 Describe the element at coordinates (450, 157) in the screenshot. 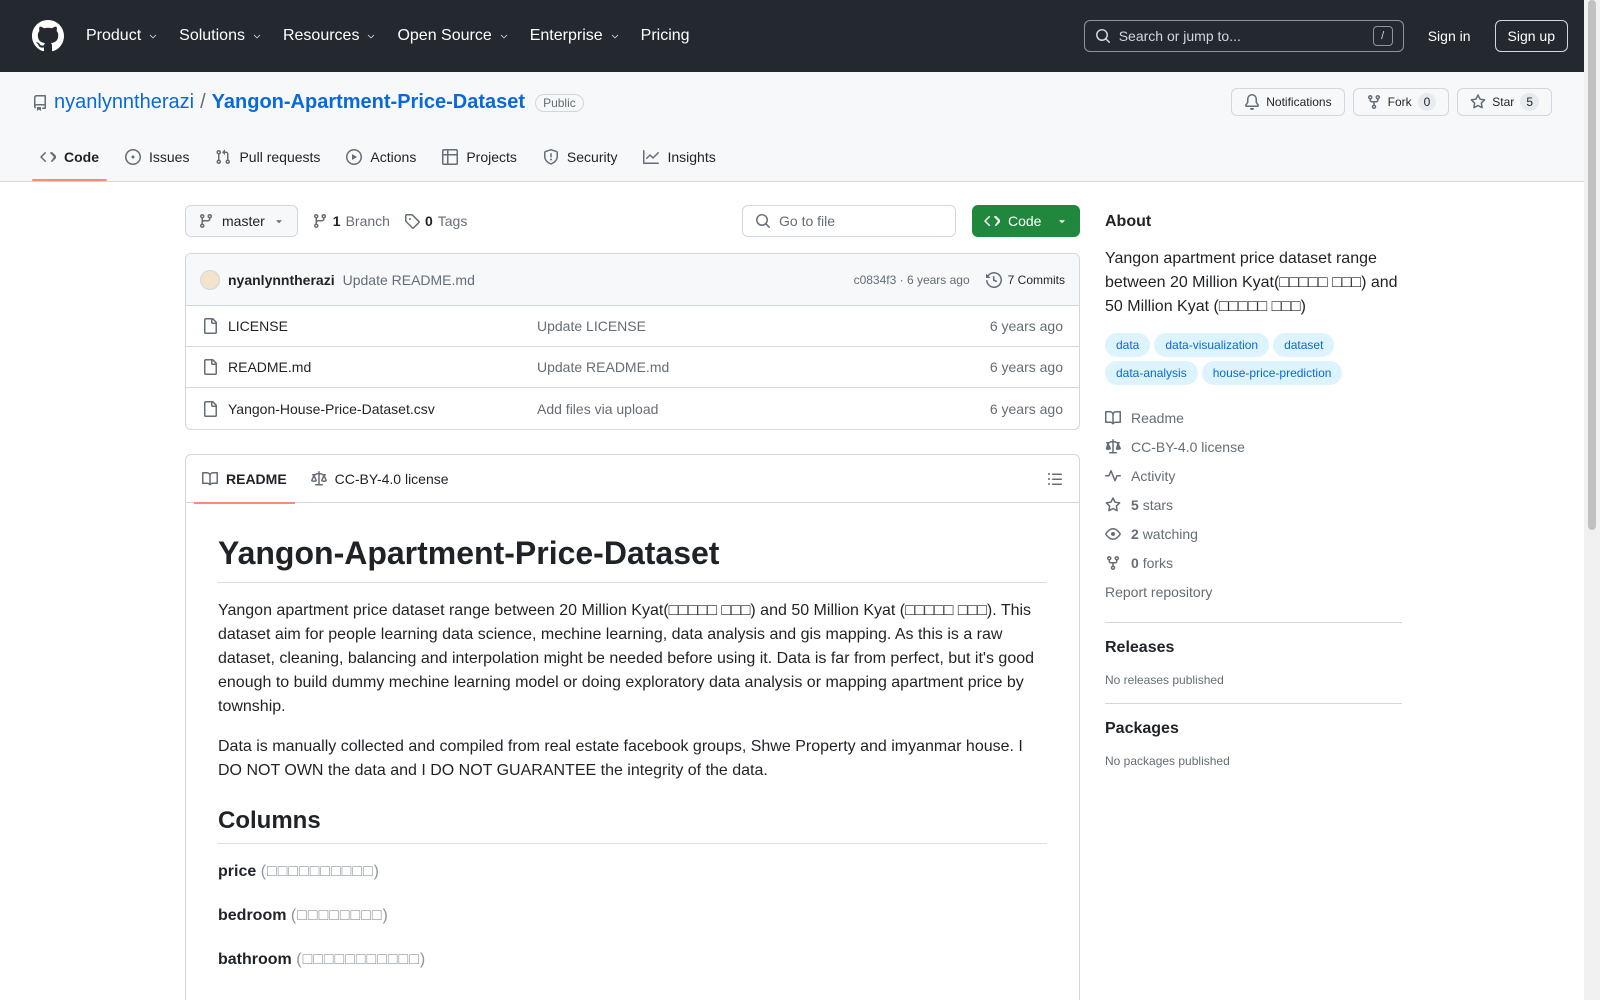

I see `table-icon` at that location.